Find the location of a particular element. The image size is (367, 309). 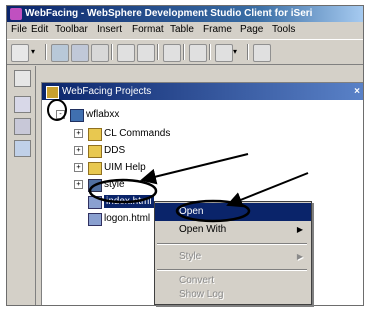

menu-edit: Edit is located at coordinates (39, 29).